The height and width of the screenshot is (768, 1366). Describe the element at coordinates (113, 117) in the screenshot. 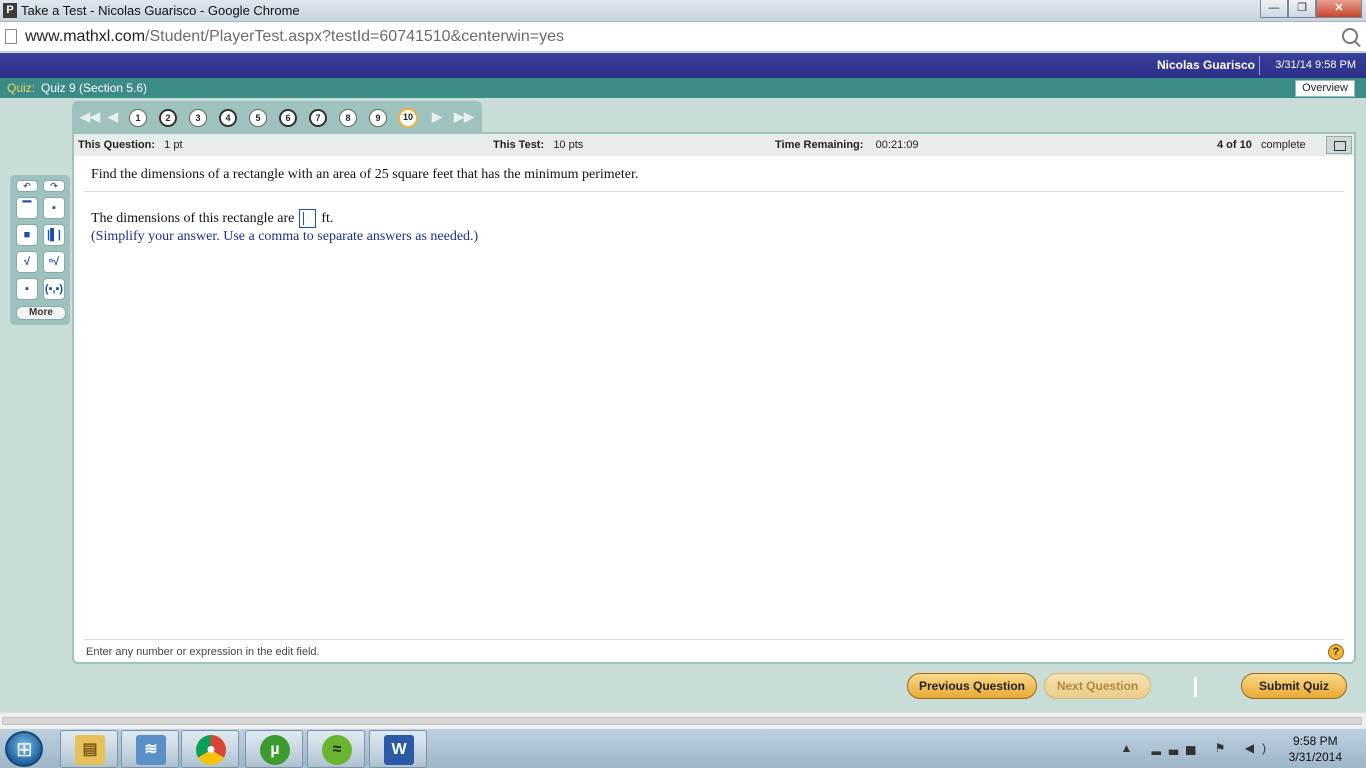

I see `prev-question-icon: ◀` at that location.